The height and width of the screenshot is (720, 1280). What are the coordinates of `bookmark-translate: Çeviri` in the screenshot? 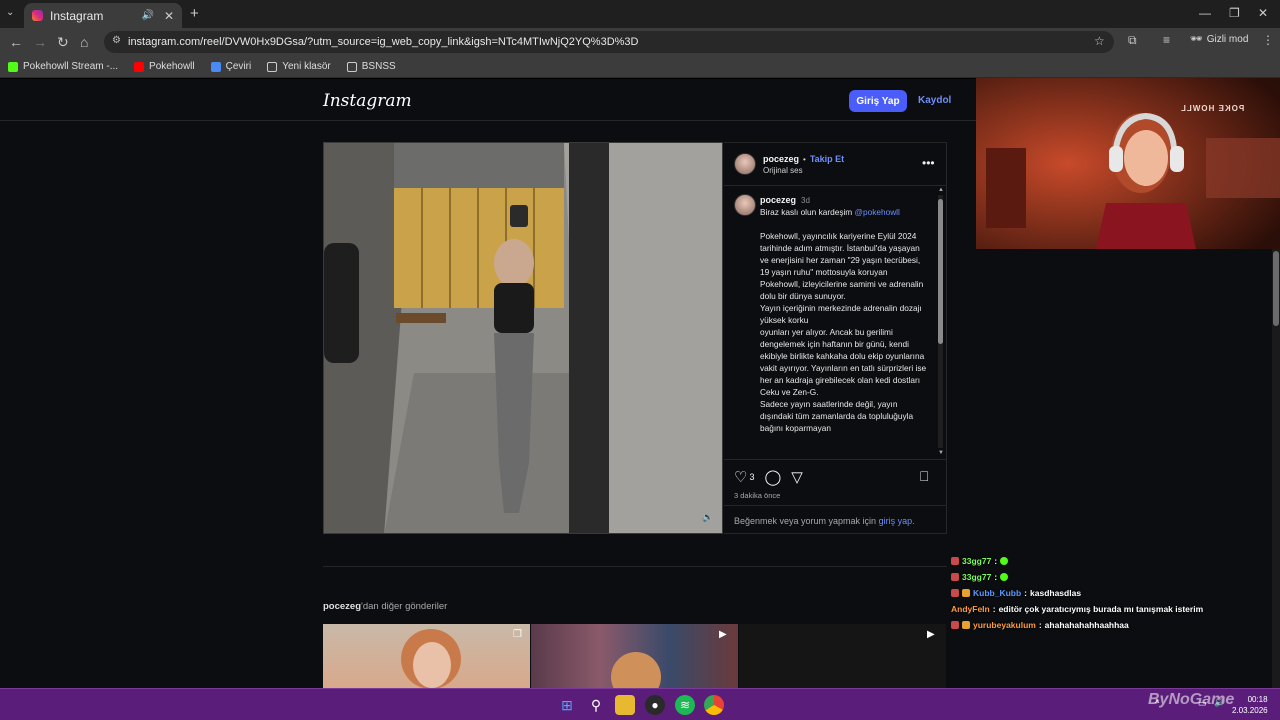 It's located at (231, 66).